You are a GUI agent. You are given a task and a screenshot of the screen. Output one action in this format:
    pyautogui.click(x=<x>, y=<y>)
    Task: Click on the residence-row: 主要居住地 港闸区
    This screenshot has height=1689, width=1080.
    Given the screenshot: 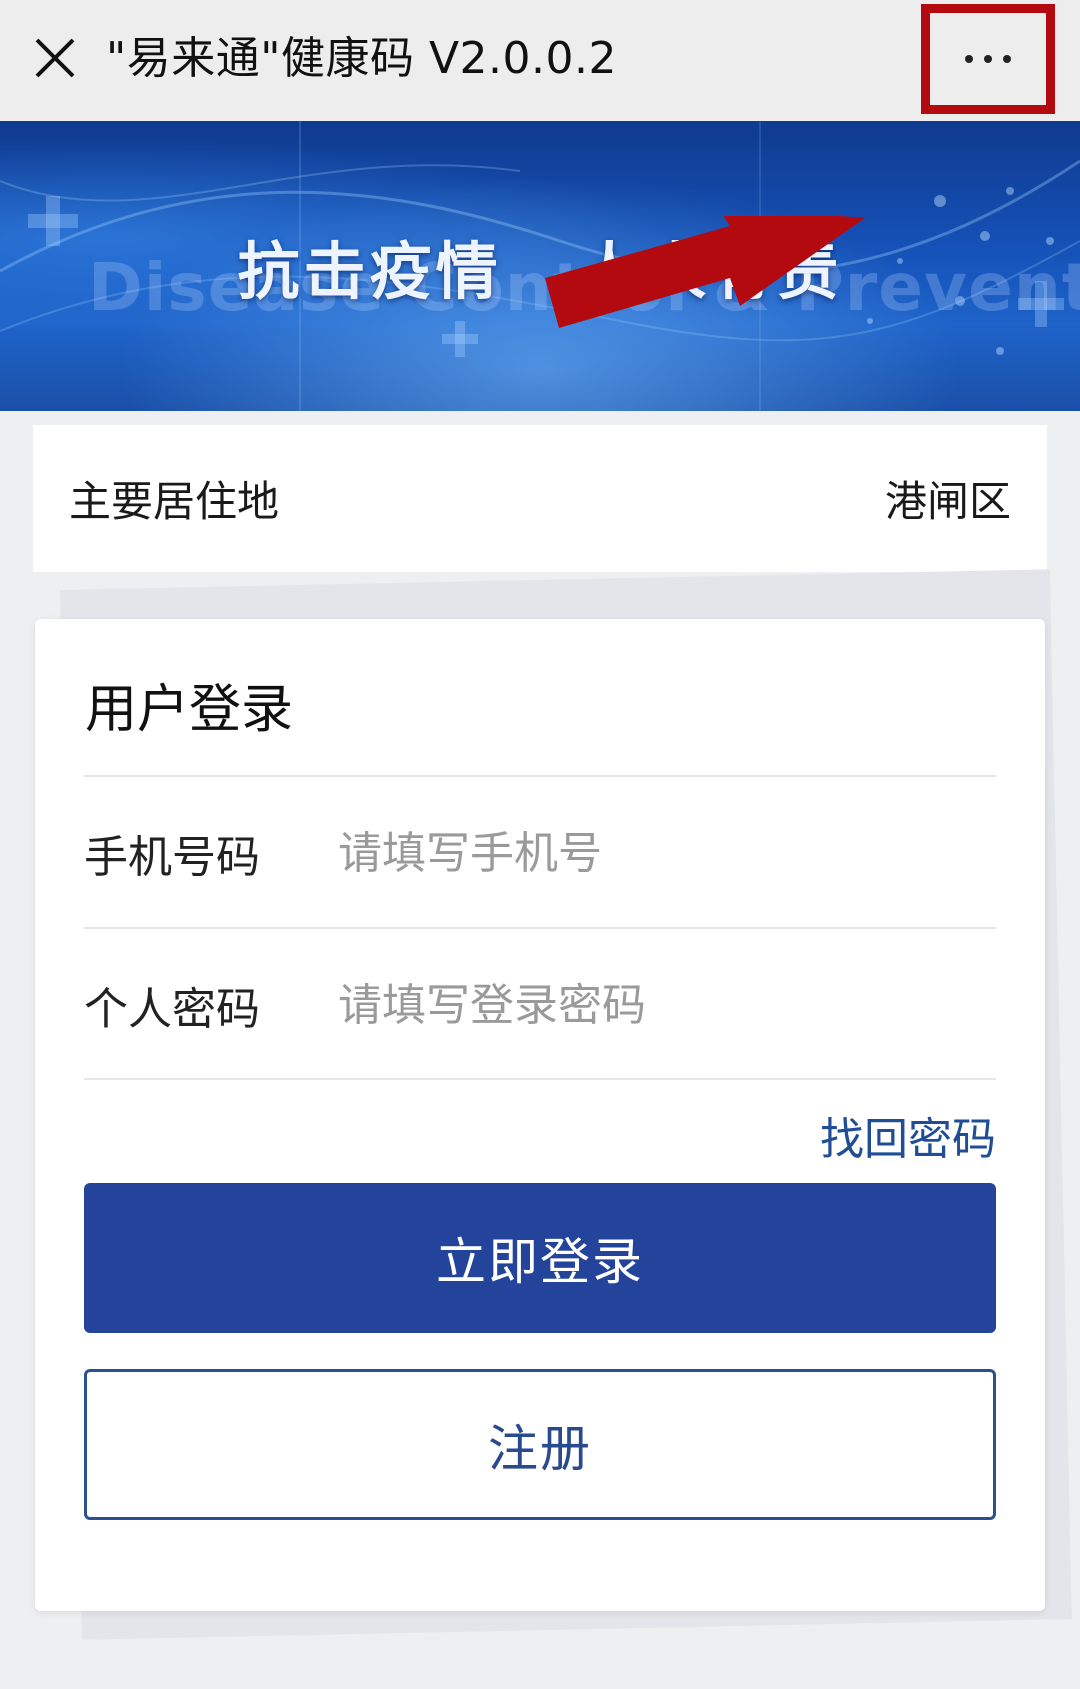 What is the action you would take?
    pyautogui.click(x=540, y=498)
    